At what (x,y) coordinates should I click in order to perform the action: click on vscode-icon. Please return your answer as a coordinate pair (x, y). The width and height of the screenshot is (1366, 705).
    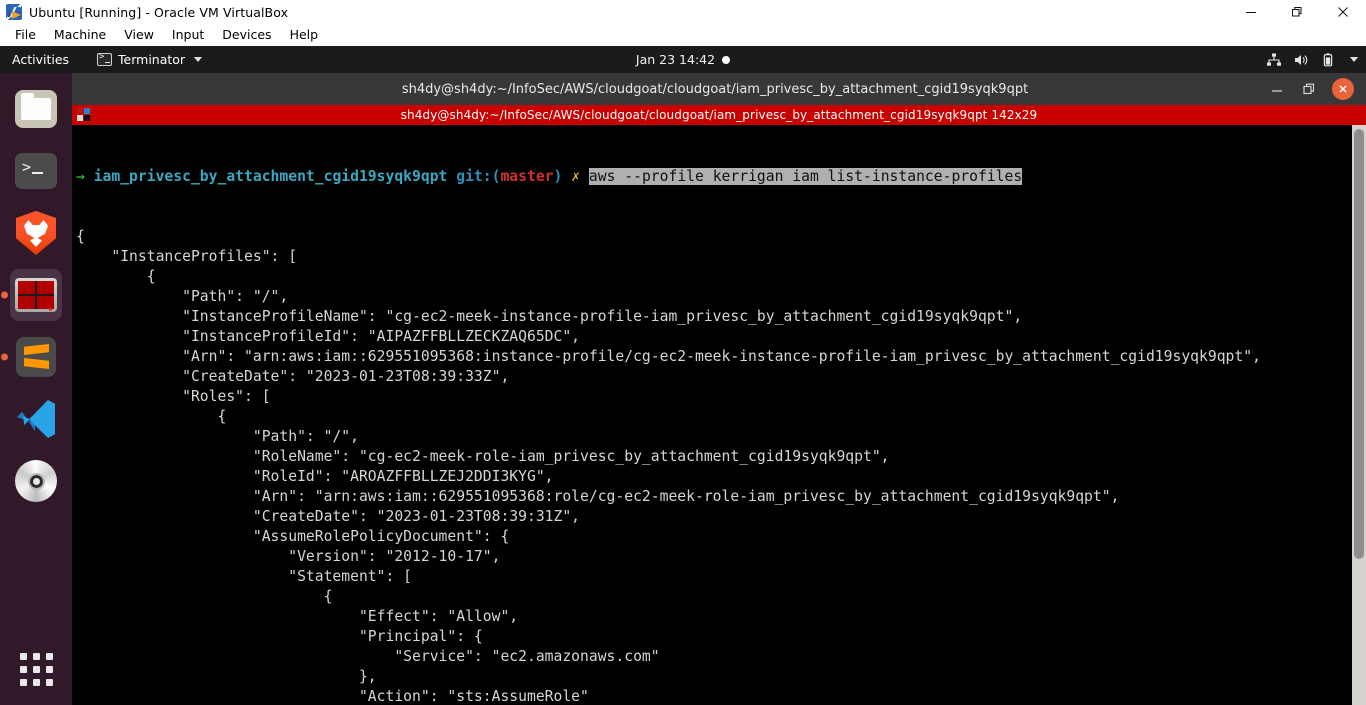
    Looking at the image, I should click on (36, 419).